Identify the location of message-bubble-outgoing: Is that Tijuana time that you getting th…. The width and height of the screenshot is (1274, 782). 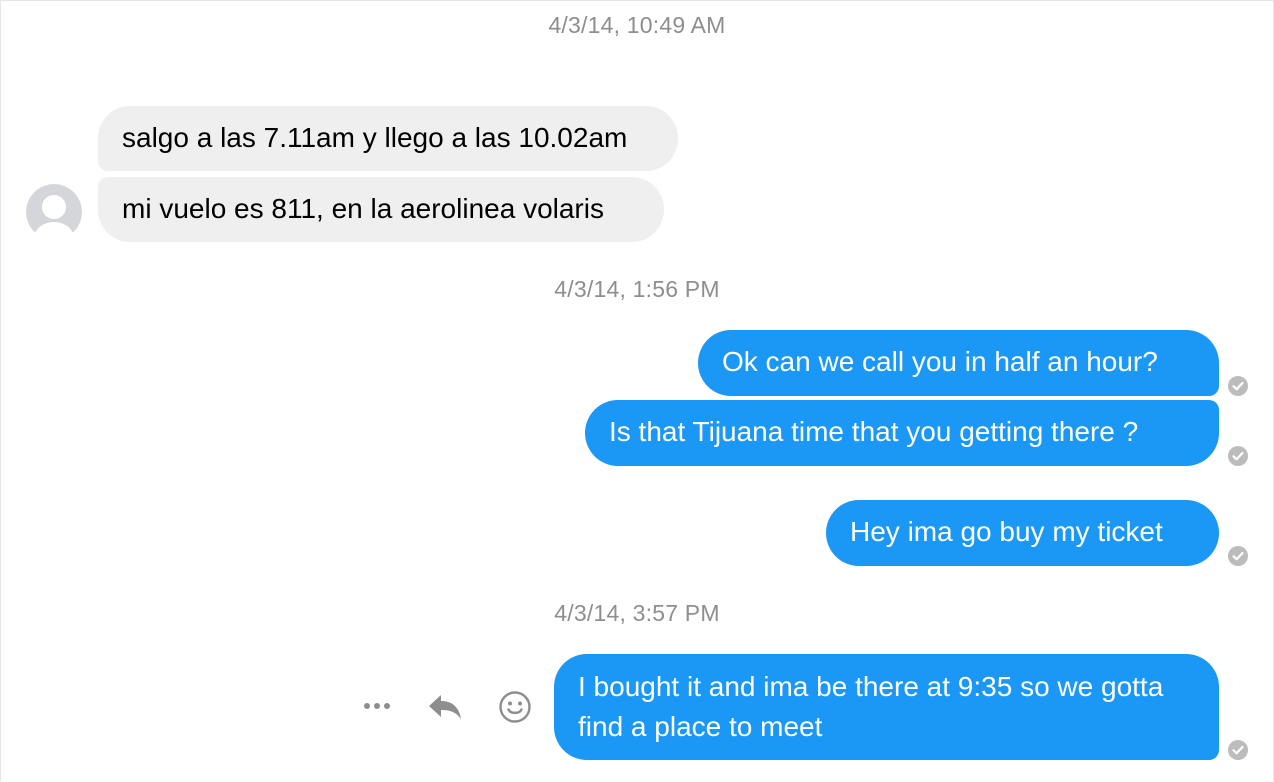
(902, 433).